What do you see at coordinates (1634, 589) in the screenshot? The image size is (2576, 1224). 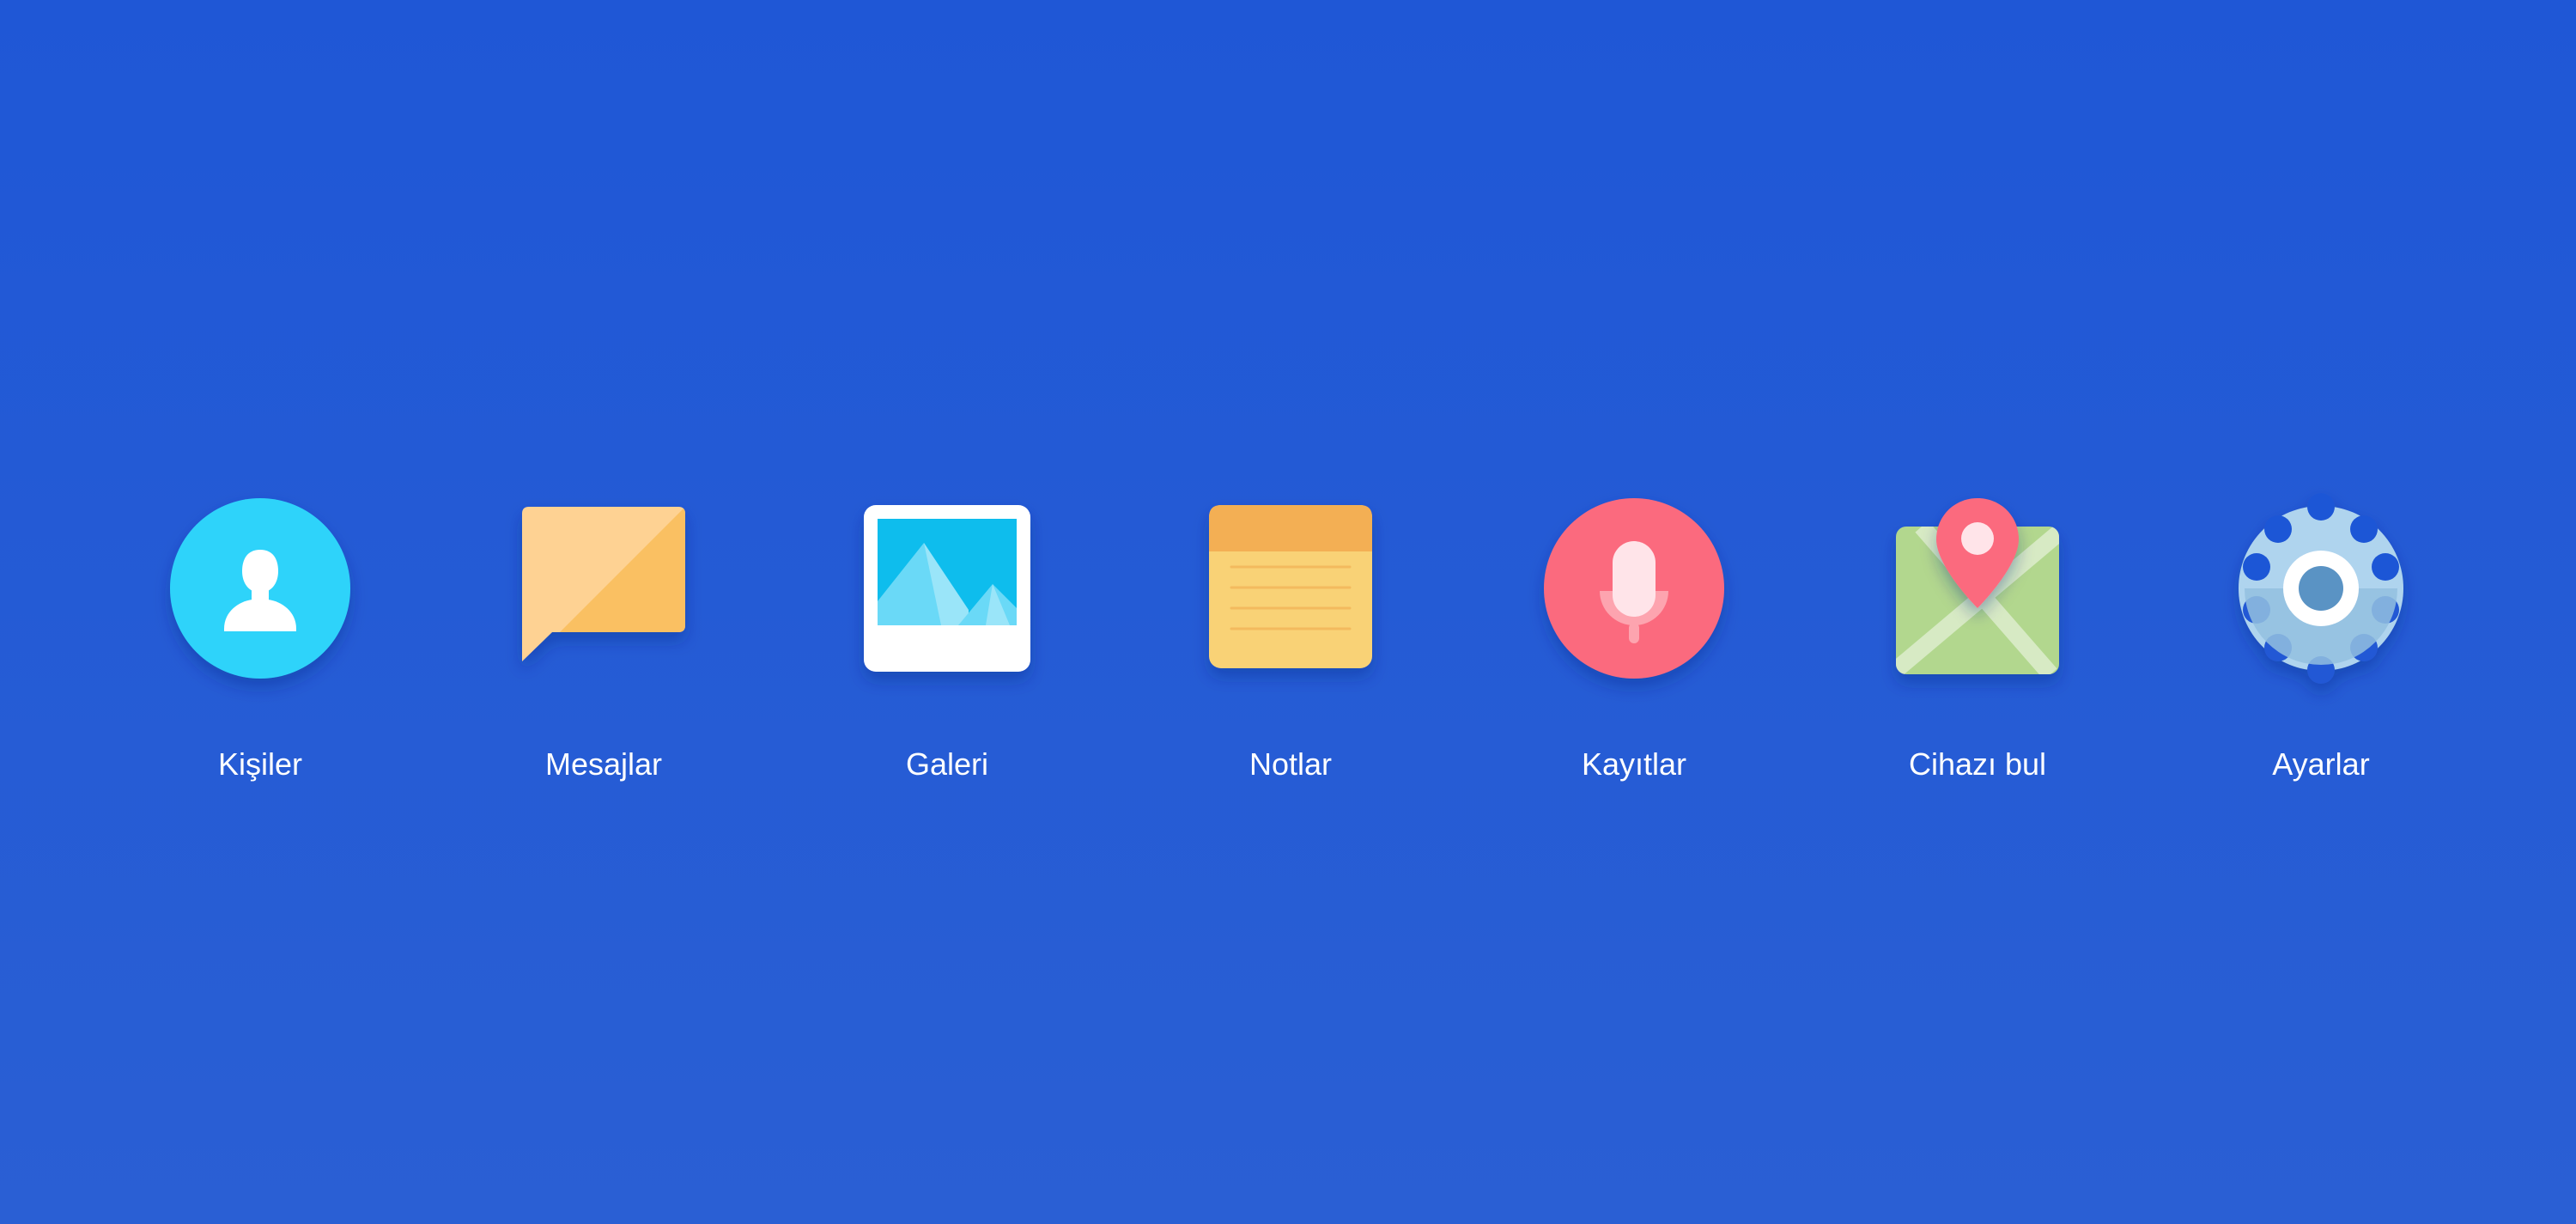 I see `recorder-icon` at bounding box center [1634, 589].